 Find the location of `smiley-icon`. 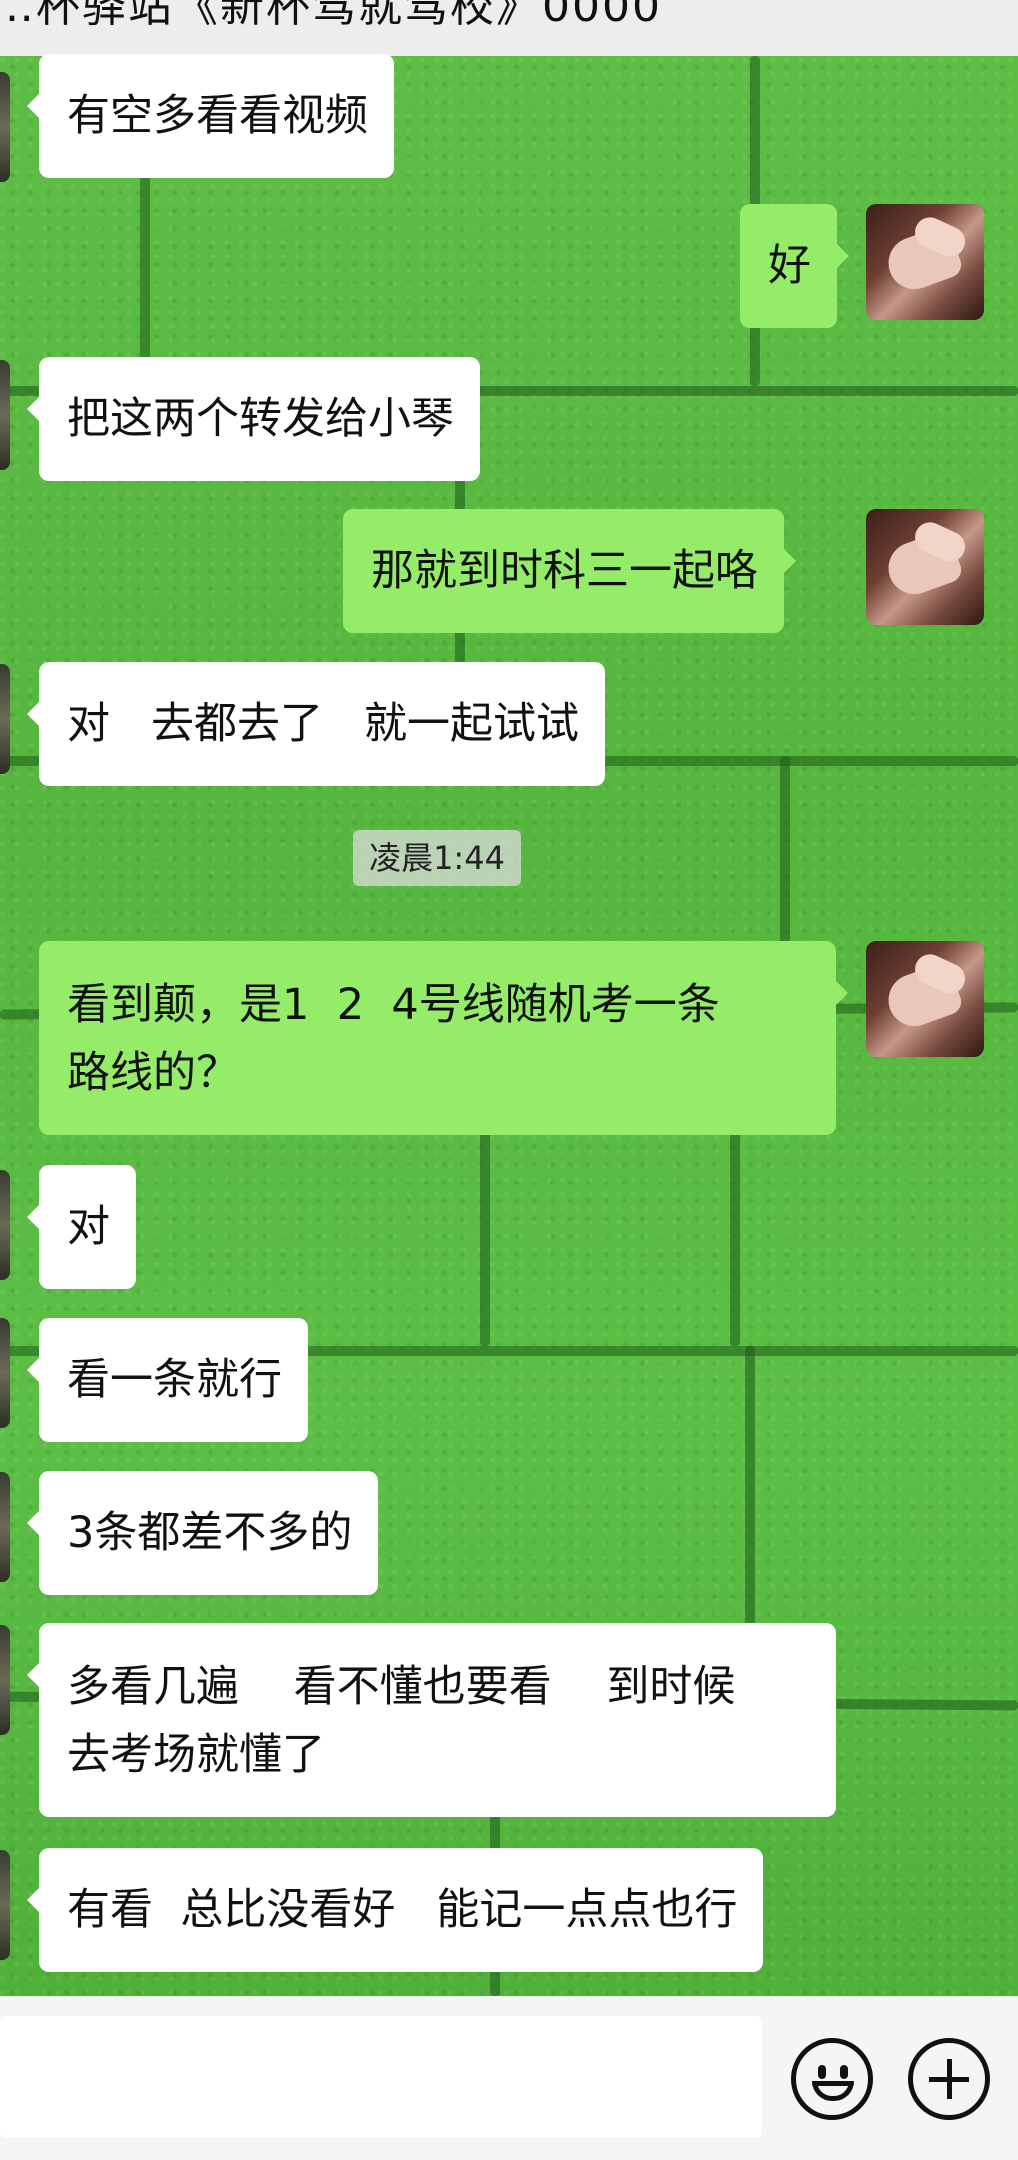

smiley-icon is located at coordinates (832, 2079).